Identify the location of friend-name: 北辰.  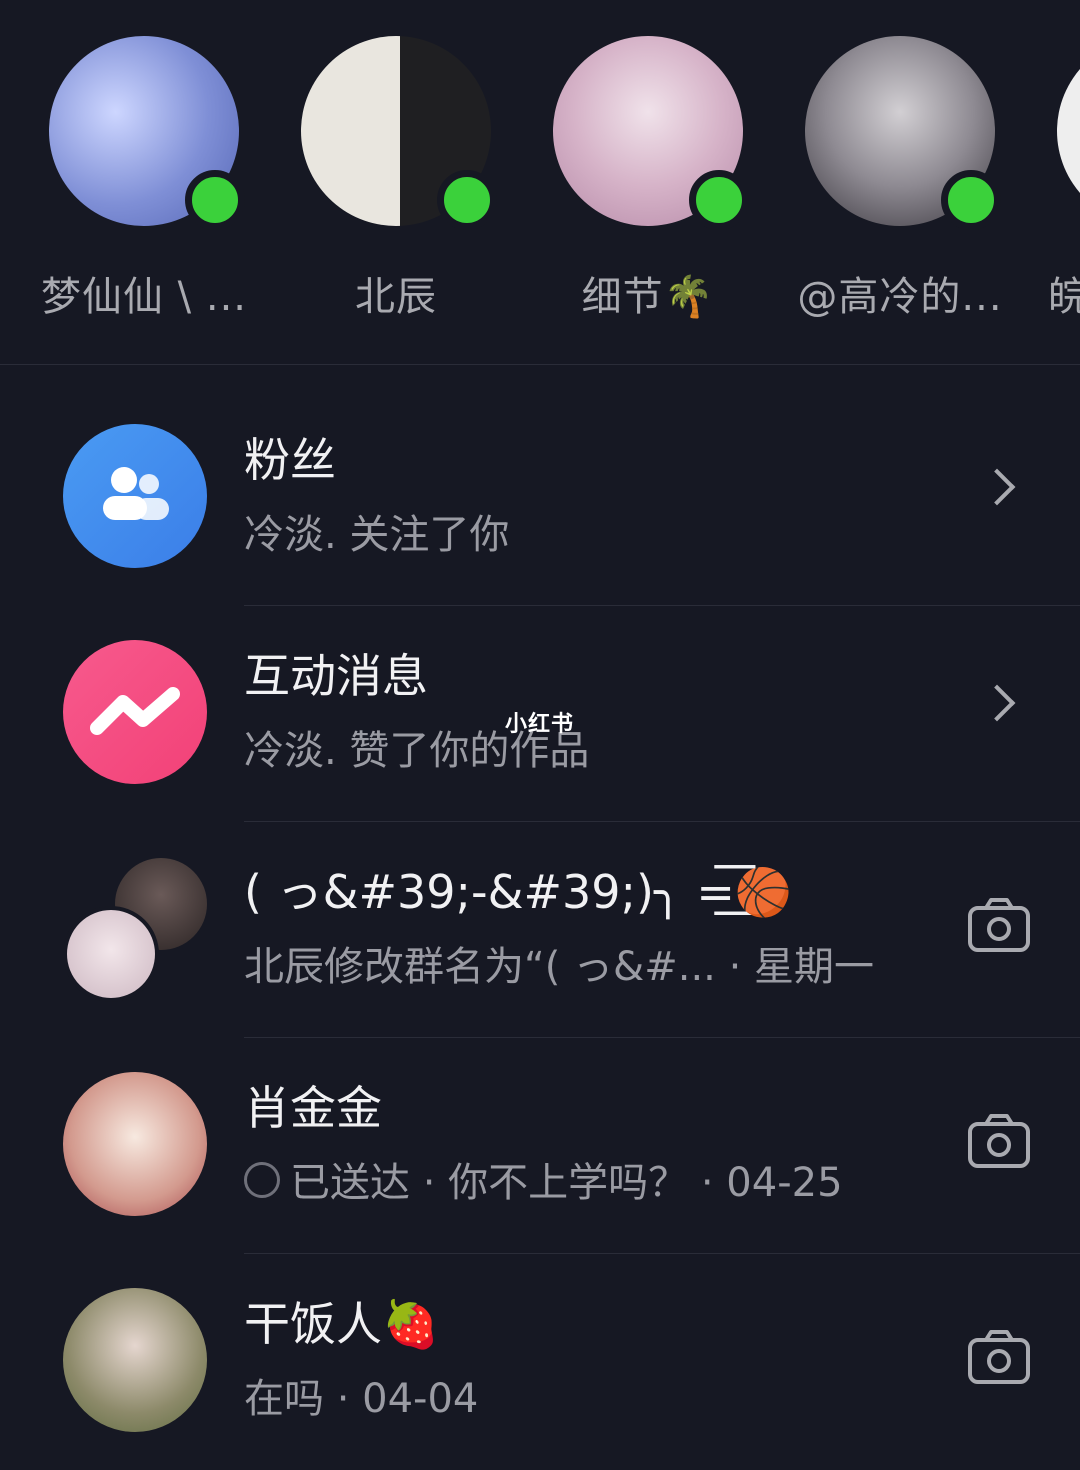
(396, 297).